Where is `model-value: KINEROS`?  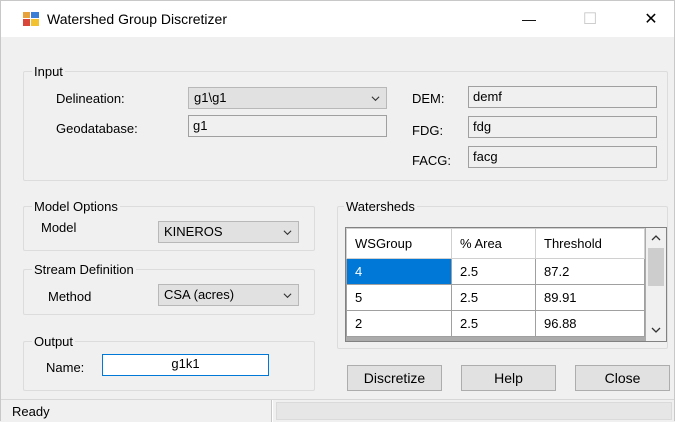
model-value: KINEROS is located at coordinates (193, 231).